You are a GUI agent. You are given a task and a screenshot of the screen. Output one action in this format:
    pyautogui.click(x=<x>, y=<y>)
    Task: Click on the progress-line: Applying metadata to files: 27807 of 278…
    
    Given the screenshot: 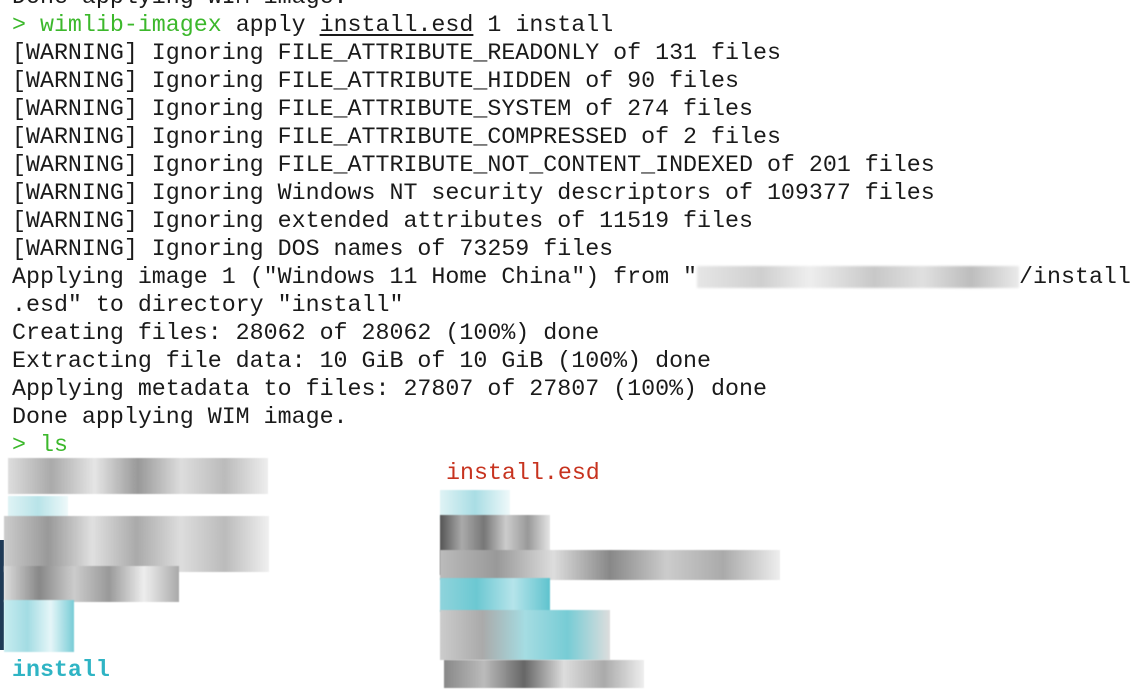 What is the action you would take?
    pyautogui.click(x=389, y=389)
    